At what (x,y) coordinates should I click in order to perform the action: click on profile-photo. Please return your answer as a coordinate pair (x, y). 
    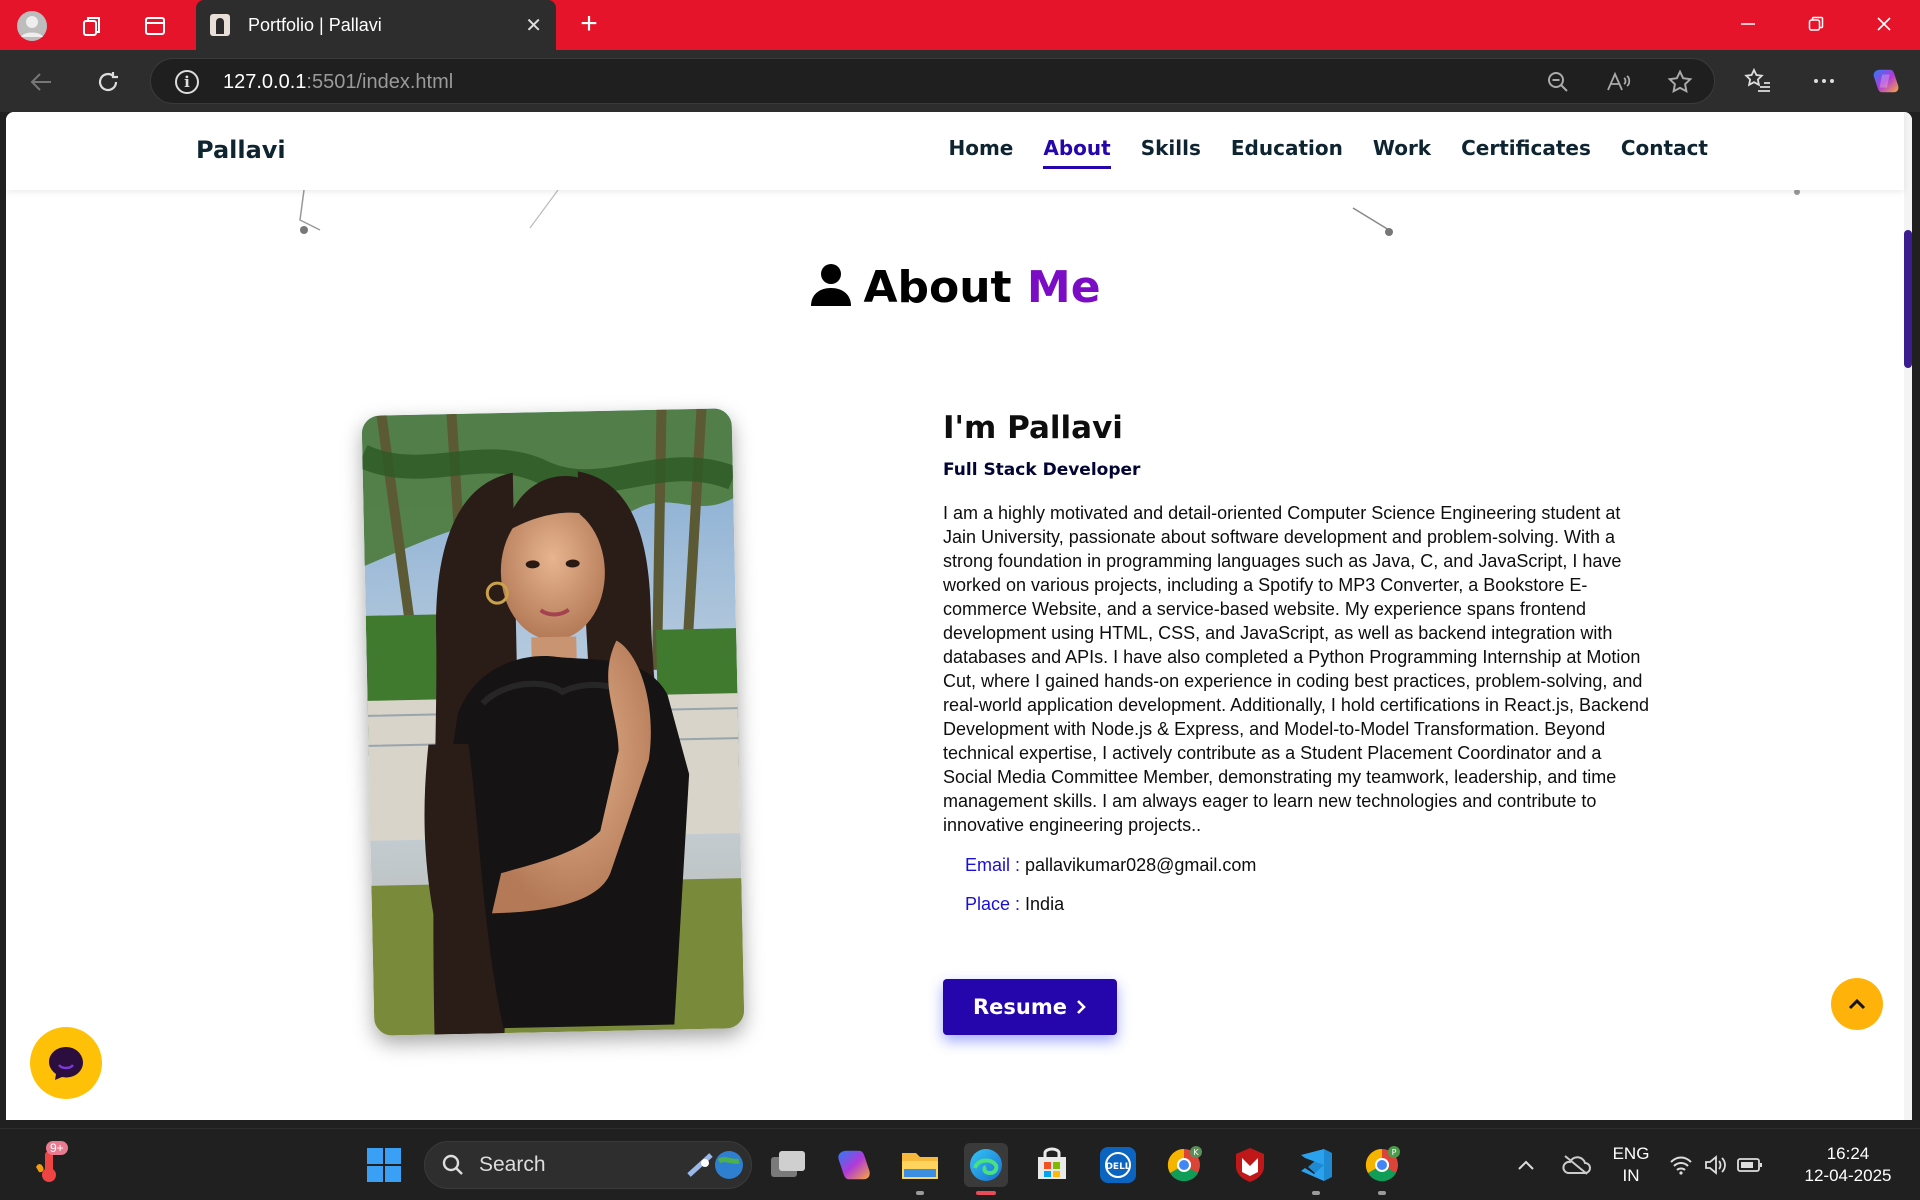
    Looking at the image, I should click on (553, 722).